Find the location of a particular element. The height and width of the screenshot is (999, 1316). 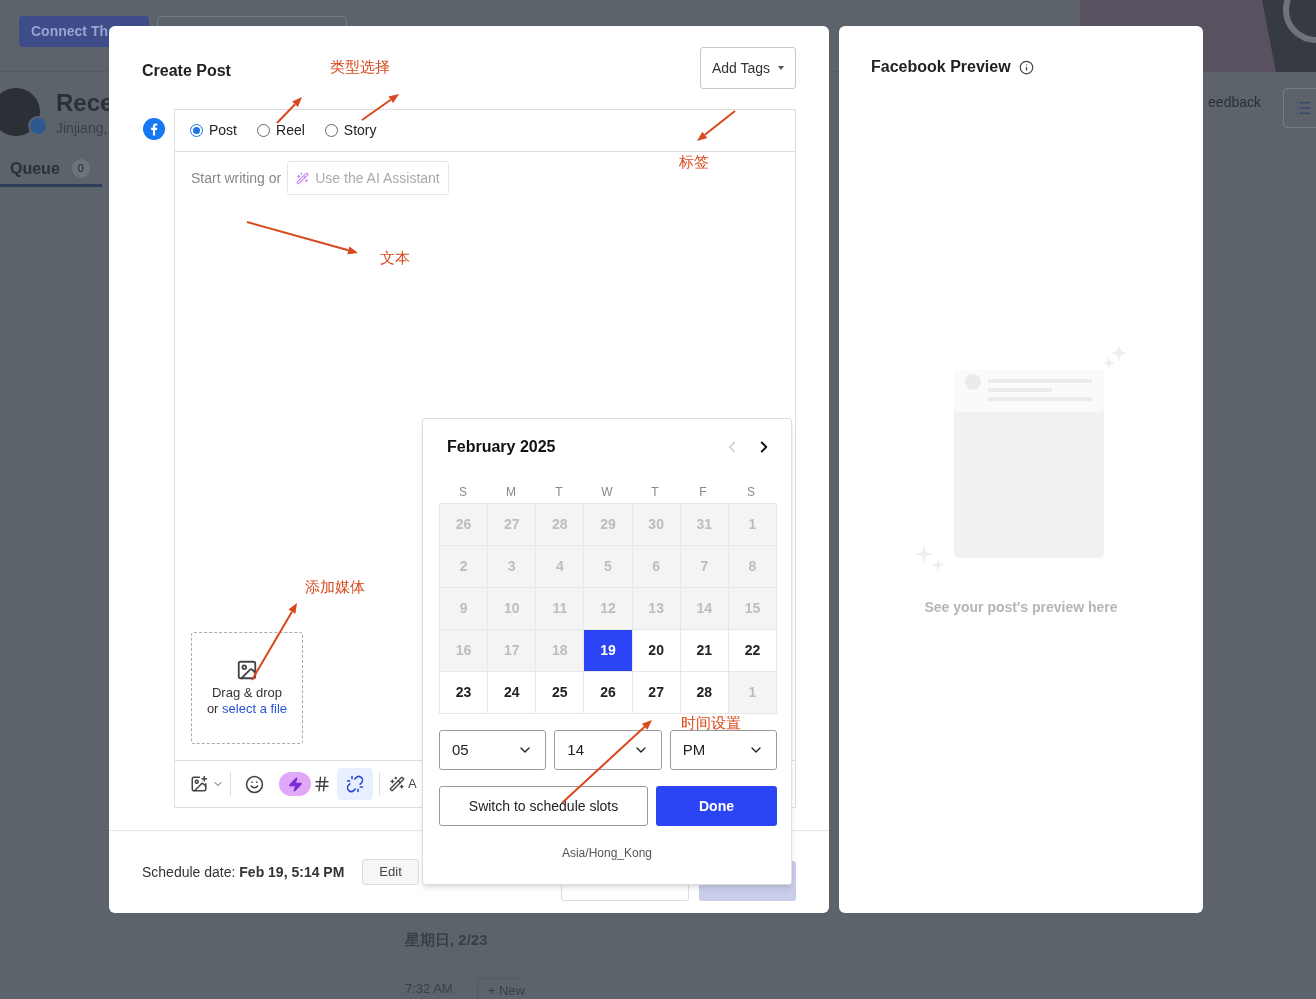

annotation-label: 文本 is located at coordinates (395, 258).